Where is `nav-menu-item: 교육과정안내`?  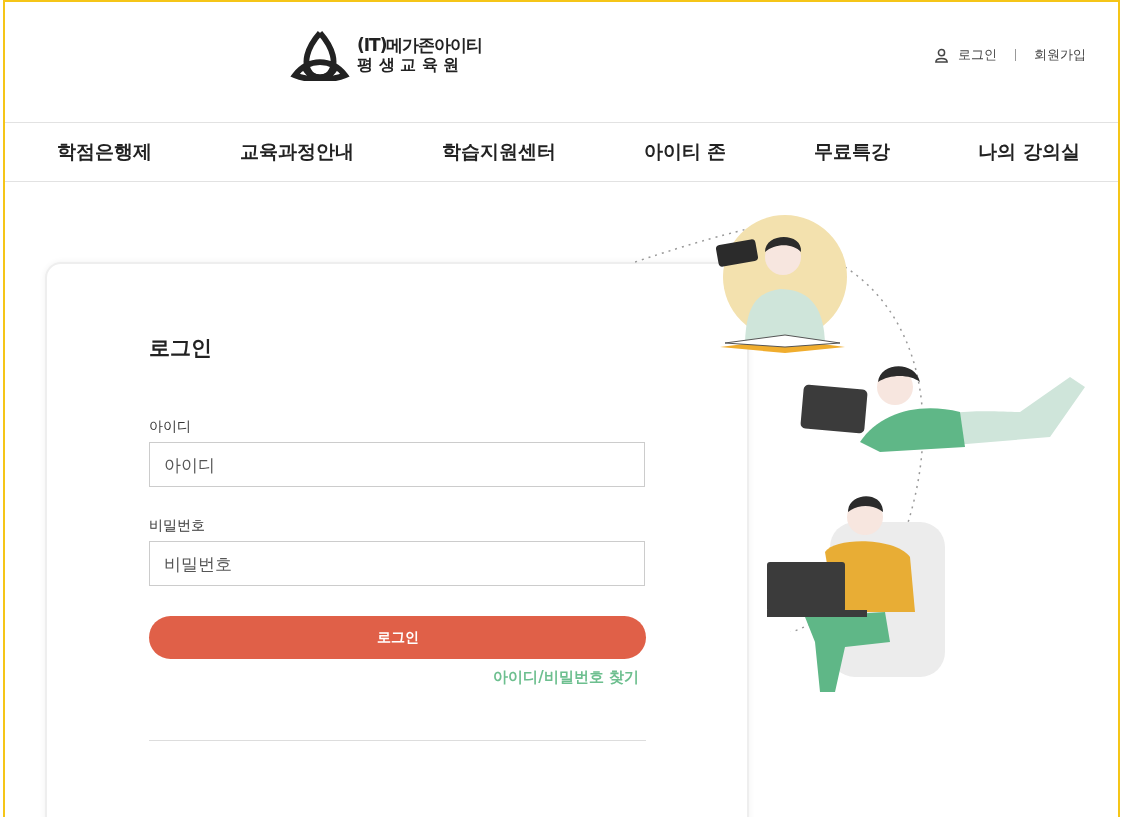
nav-menu-item: 교육과정안내 is located at coordinates (296, 152).